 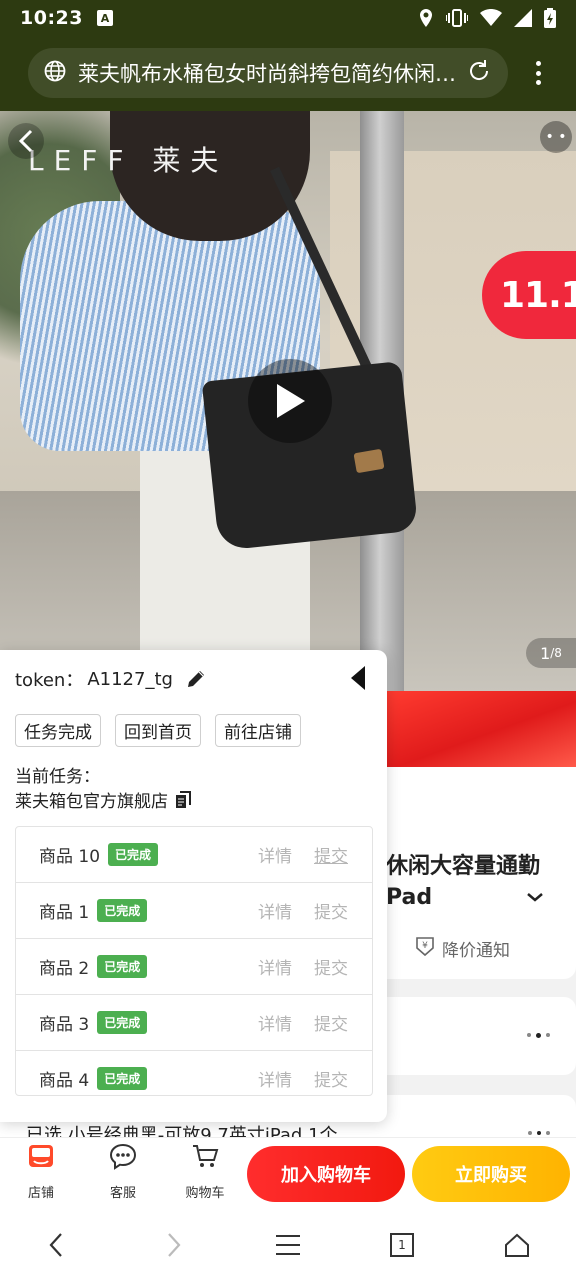 What do you see at coordinates (55, 73) in the screenshot?
I see `globe-icon` at bounding box center [55, 73].